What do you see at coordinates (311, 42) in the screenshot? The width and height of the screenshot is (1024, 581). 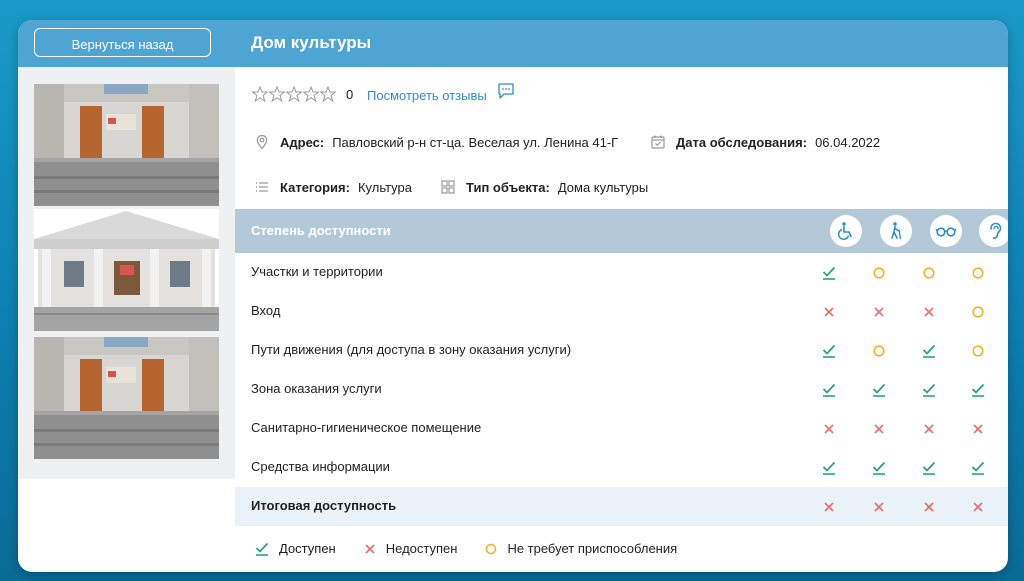 I see `page-title: Дом культуры` at bounding box center [311, 42].